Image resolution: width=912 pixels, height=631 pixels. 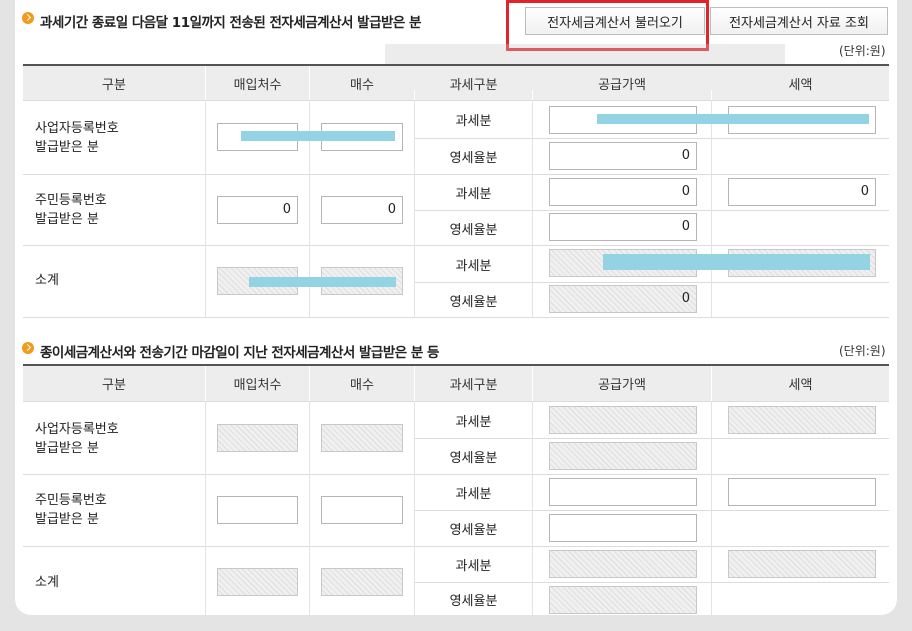 What do you see at coordinates (623, 299) in the screenshot?
I see `subtotal-zero-rated-supply-field: 0` at bounding box center [623, 299].